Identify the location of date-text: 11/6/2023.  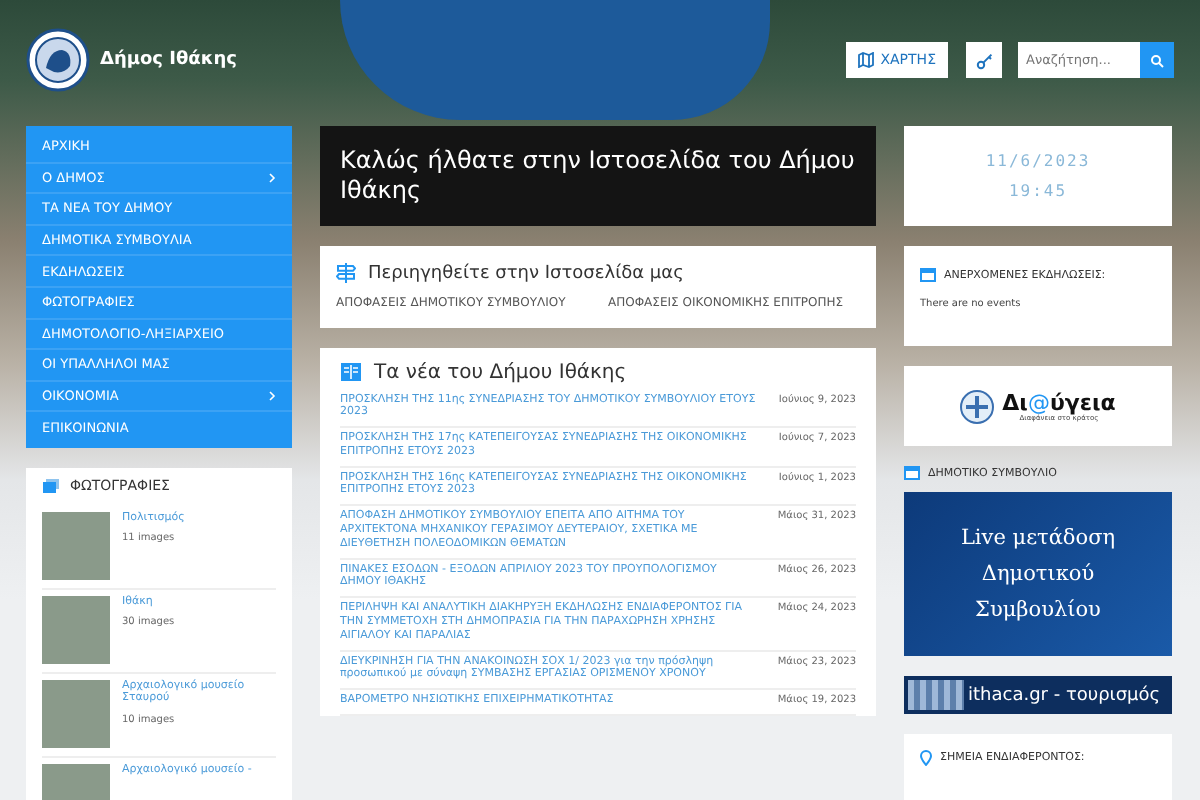
(1038, 161).